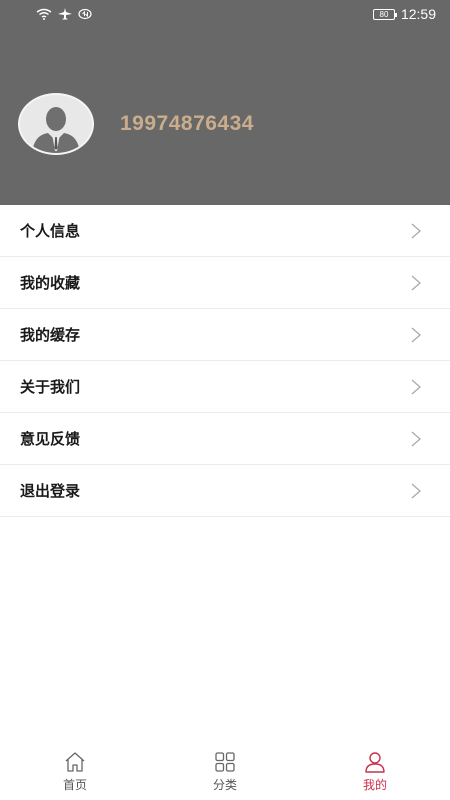  What do you see at coordinates (384, 14) in the screenshot?
I see `battery-indicator: 80` at bounding box center [384, 14].